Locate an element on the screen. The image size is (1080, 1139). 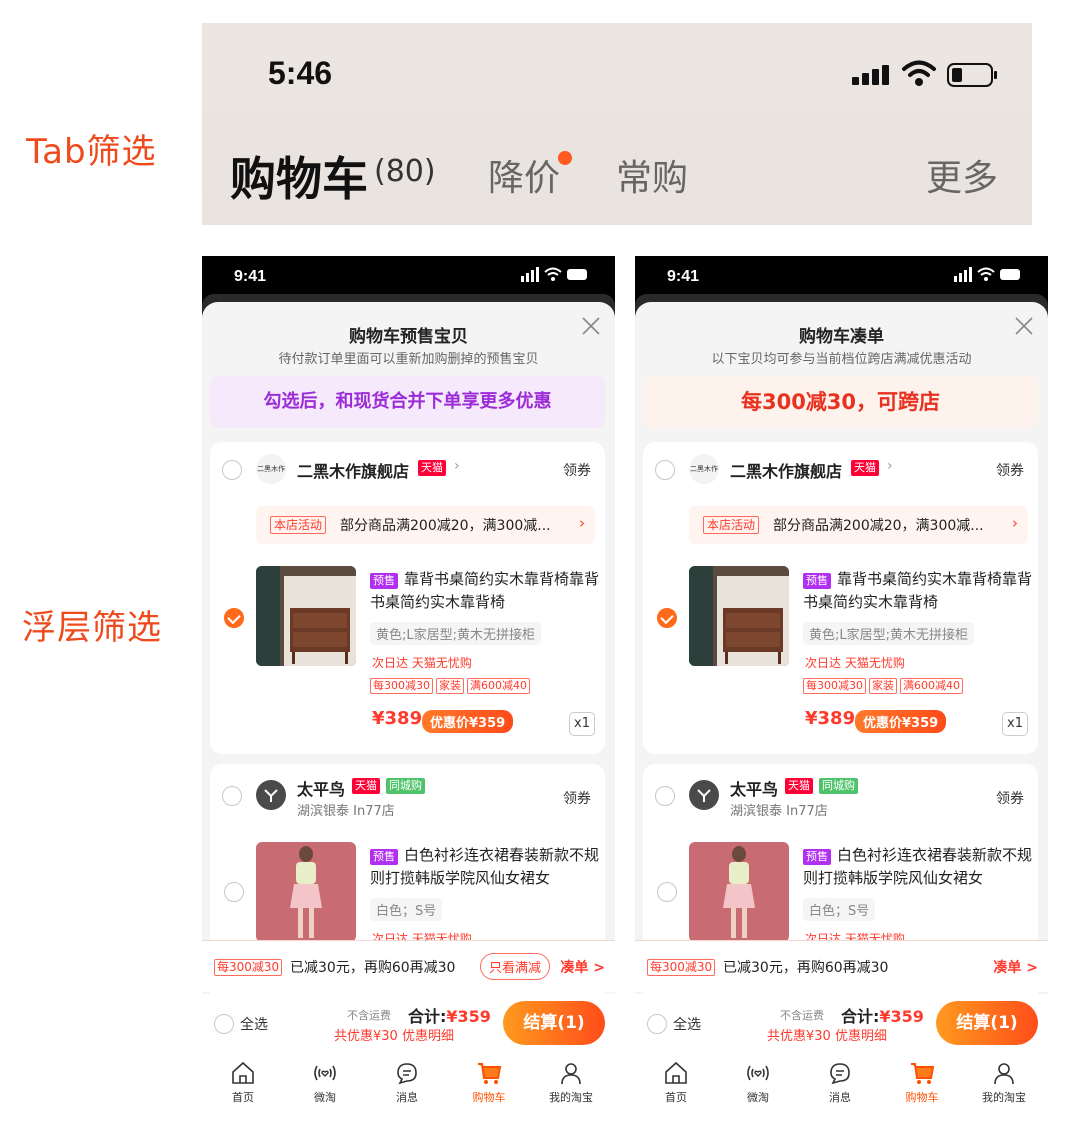
annotation-tab-filter: Tab筛选 is located at coordinates (91, 152).